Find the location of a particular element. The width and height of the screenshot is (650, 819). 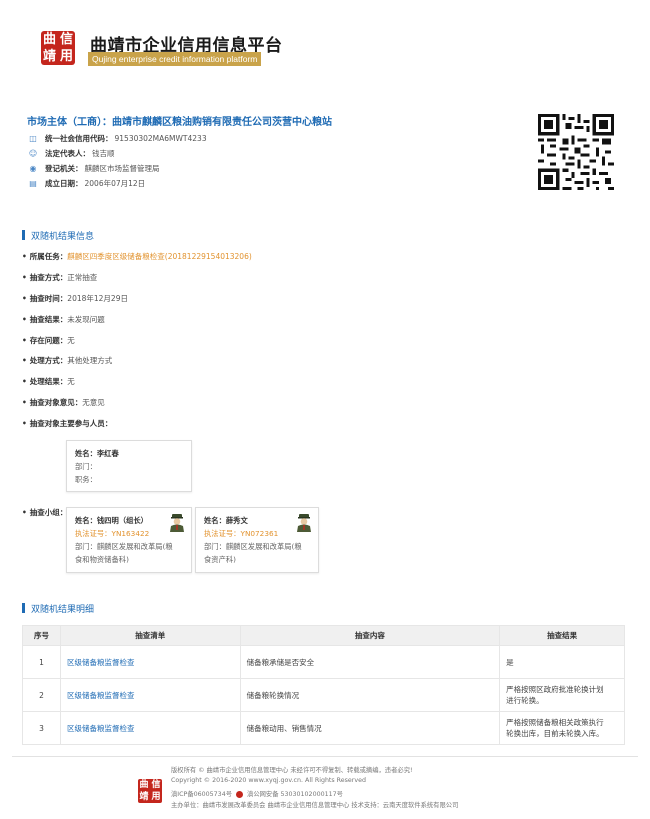

cell-no: 3 is located at coordinates (41, 728).